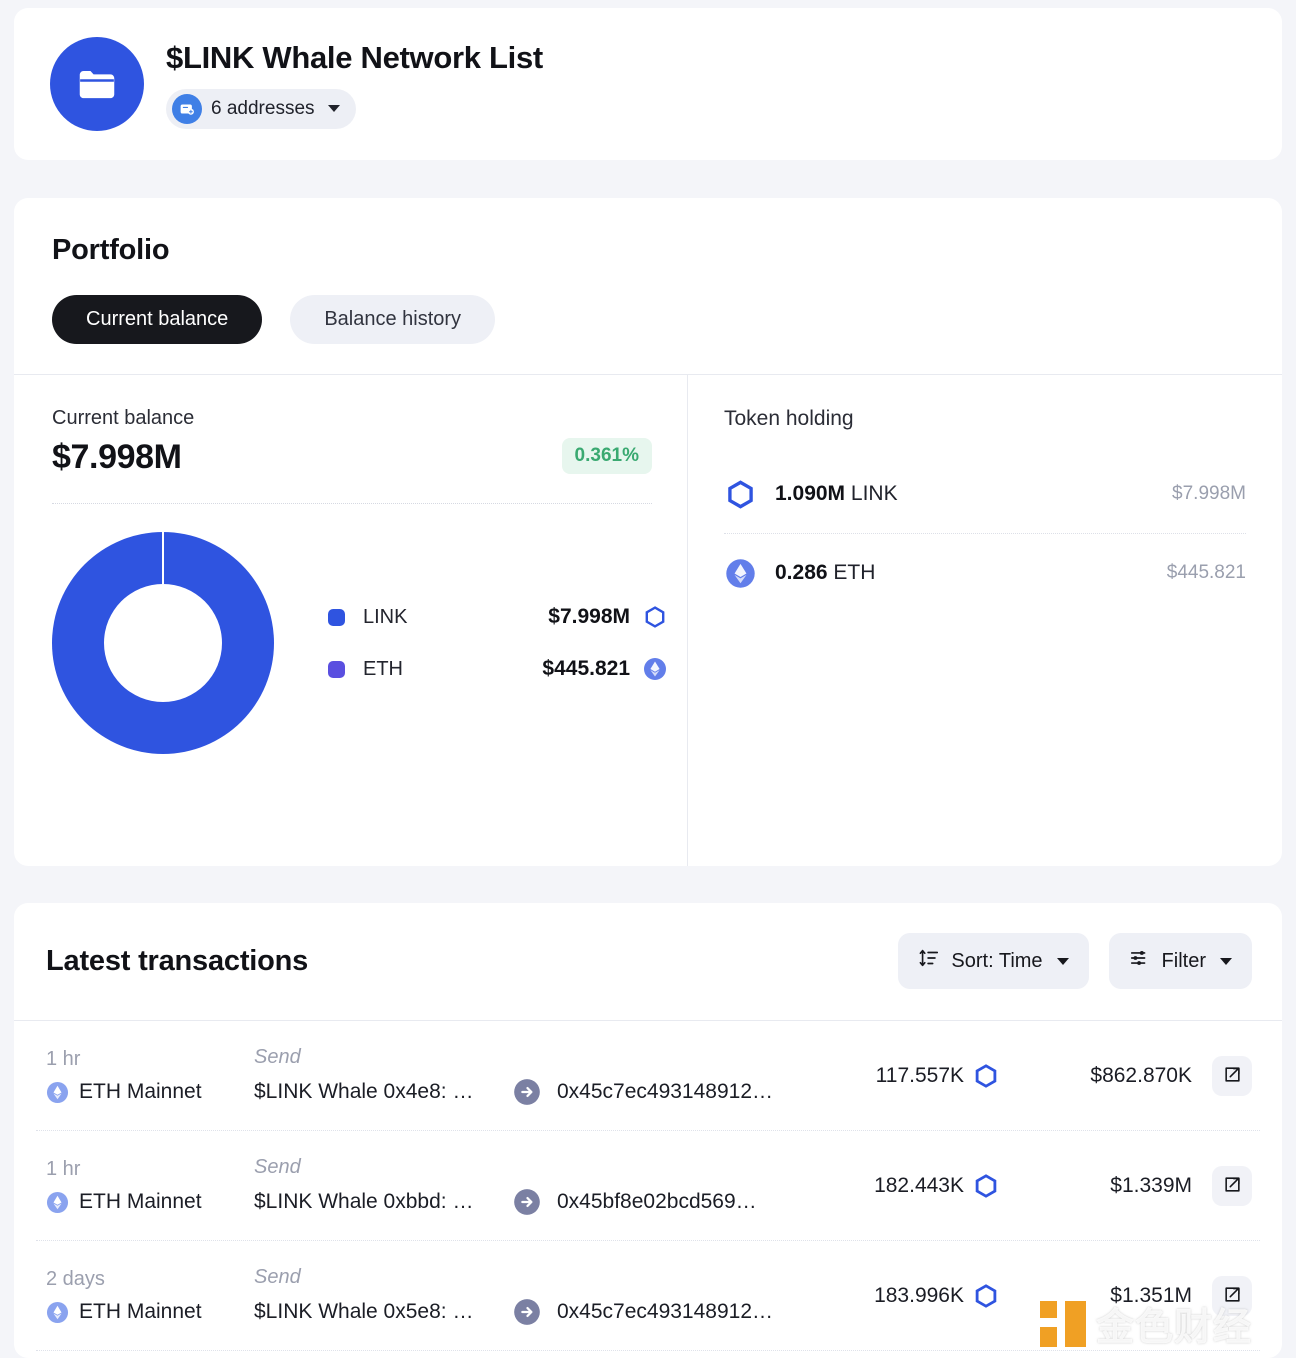 The height and width of the screenshot is (1358, 1296). What do you see at coordinates (336, 617) in the screenshot?
I see `legend-swatch-link` at bounding box center [336, 617].